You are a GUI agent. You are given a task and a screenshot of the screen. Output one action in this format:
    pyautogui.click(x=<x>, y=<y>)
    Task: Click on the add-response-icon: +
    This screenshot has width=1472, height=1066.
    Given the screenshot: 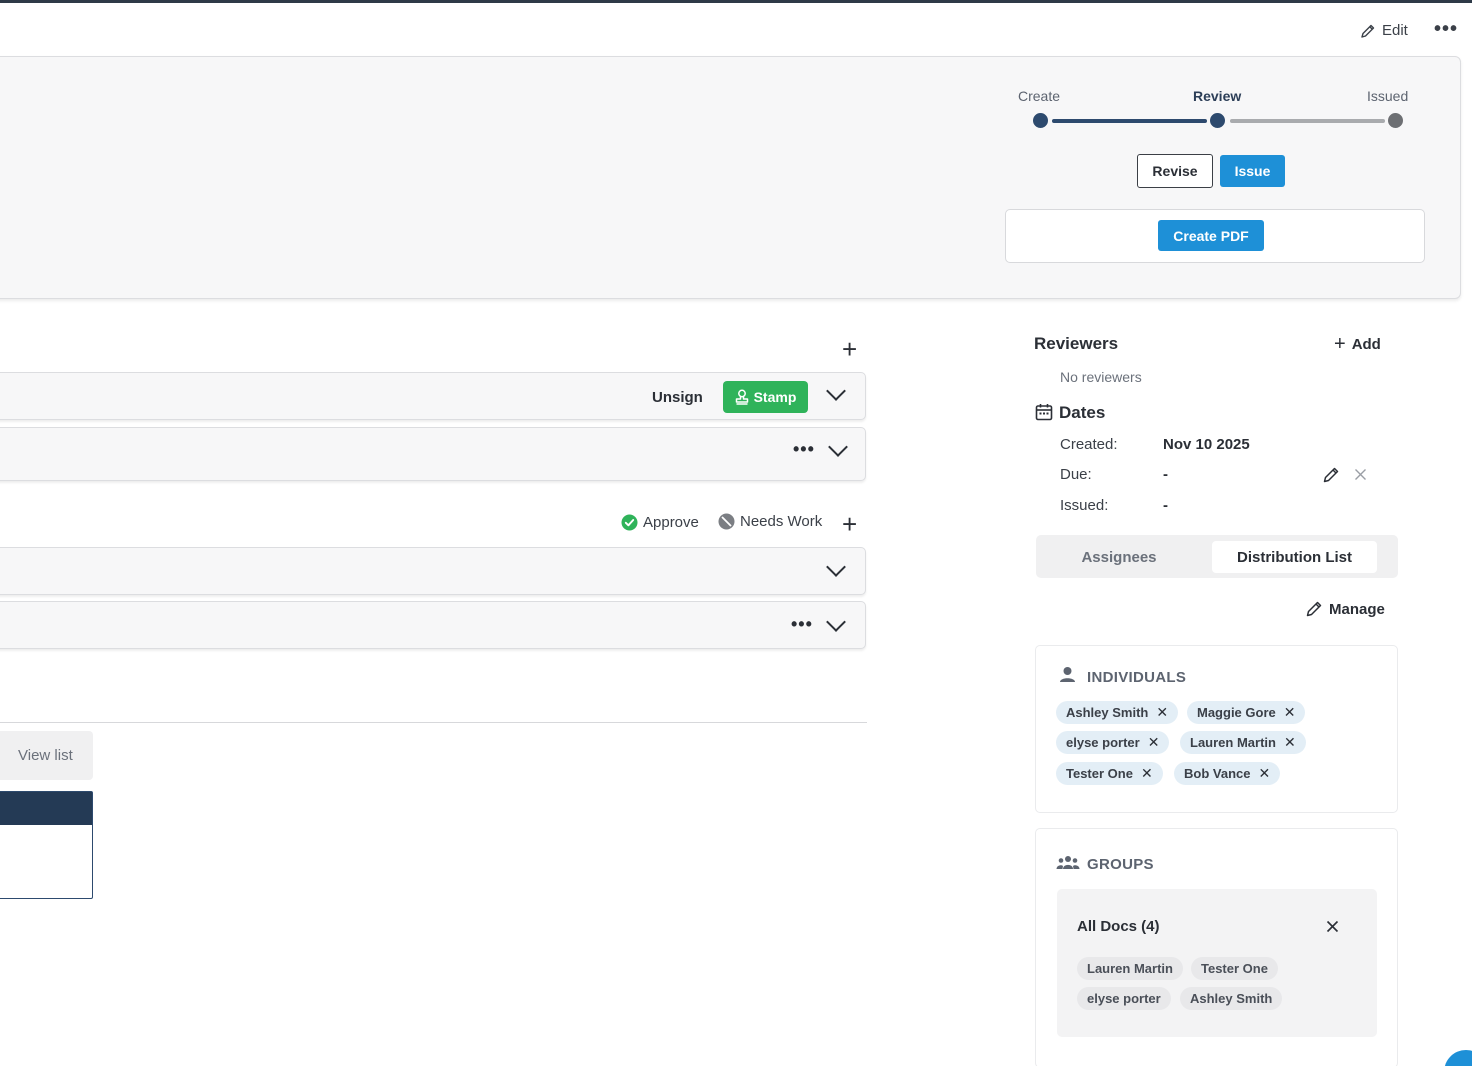 What is the action you would take?
    pyautogui.click(x=849, y=524)
    